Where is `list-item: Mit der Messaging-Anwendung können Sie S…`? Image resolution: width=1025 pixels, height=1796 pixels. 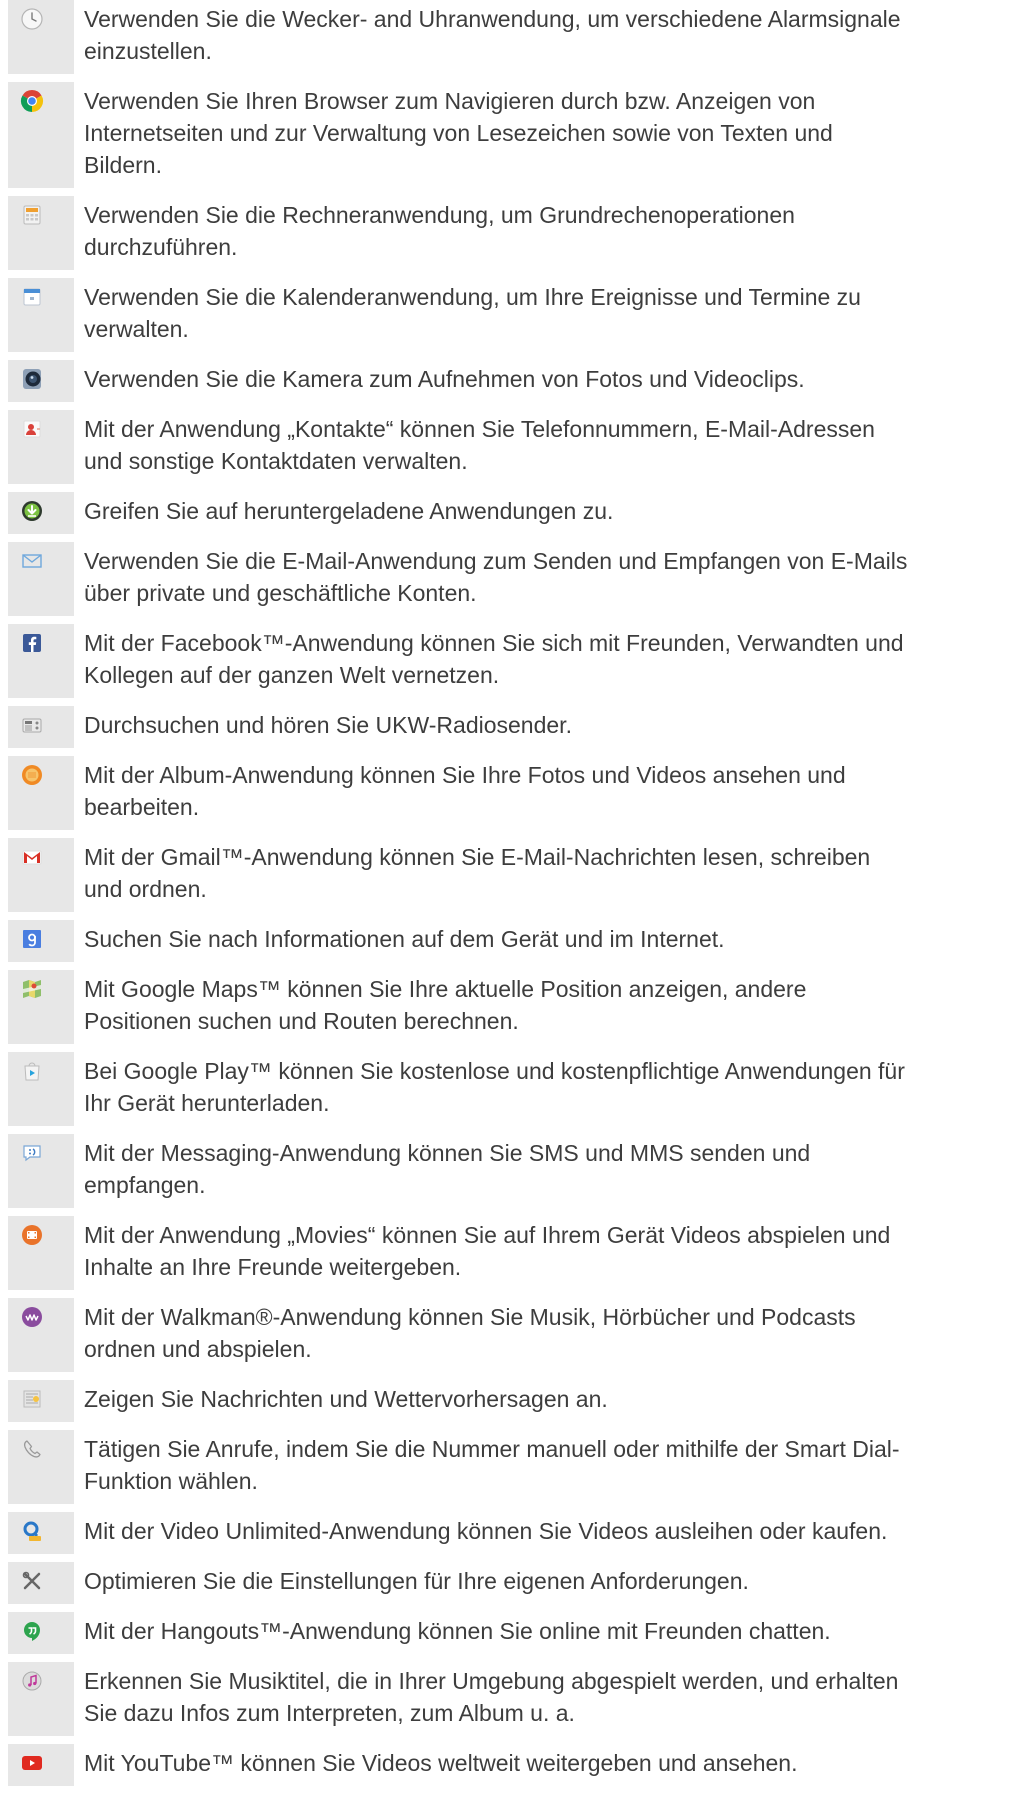
list-item: Mit der Messaging-Anwendung können Sie S… is located at coordinates (512, 1171).